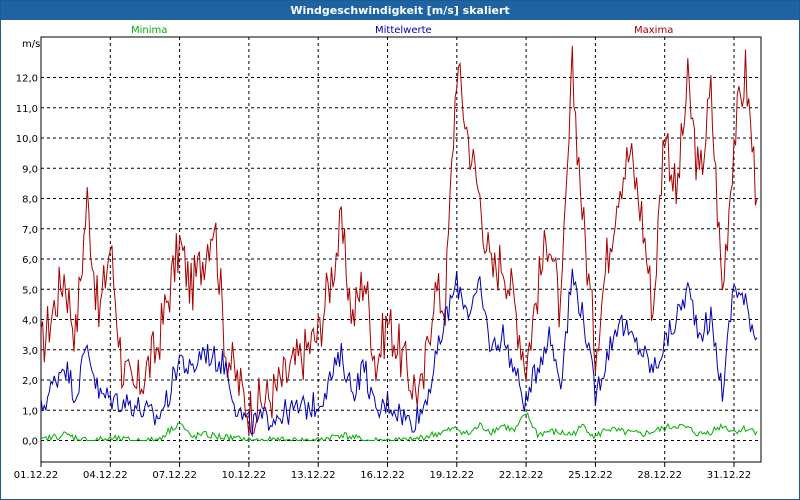  I want to click on x-tick-label: 31.12.22, so click(729, 475).